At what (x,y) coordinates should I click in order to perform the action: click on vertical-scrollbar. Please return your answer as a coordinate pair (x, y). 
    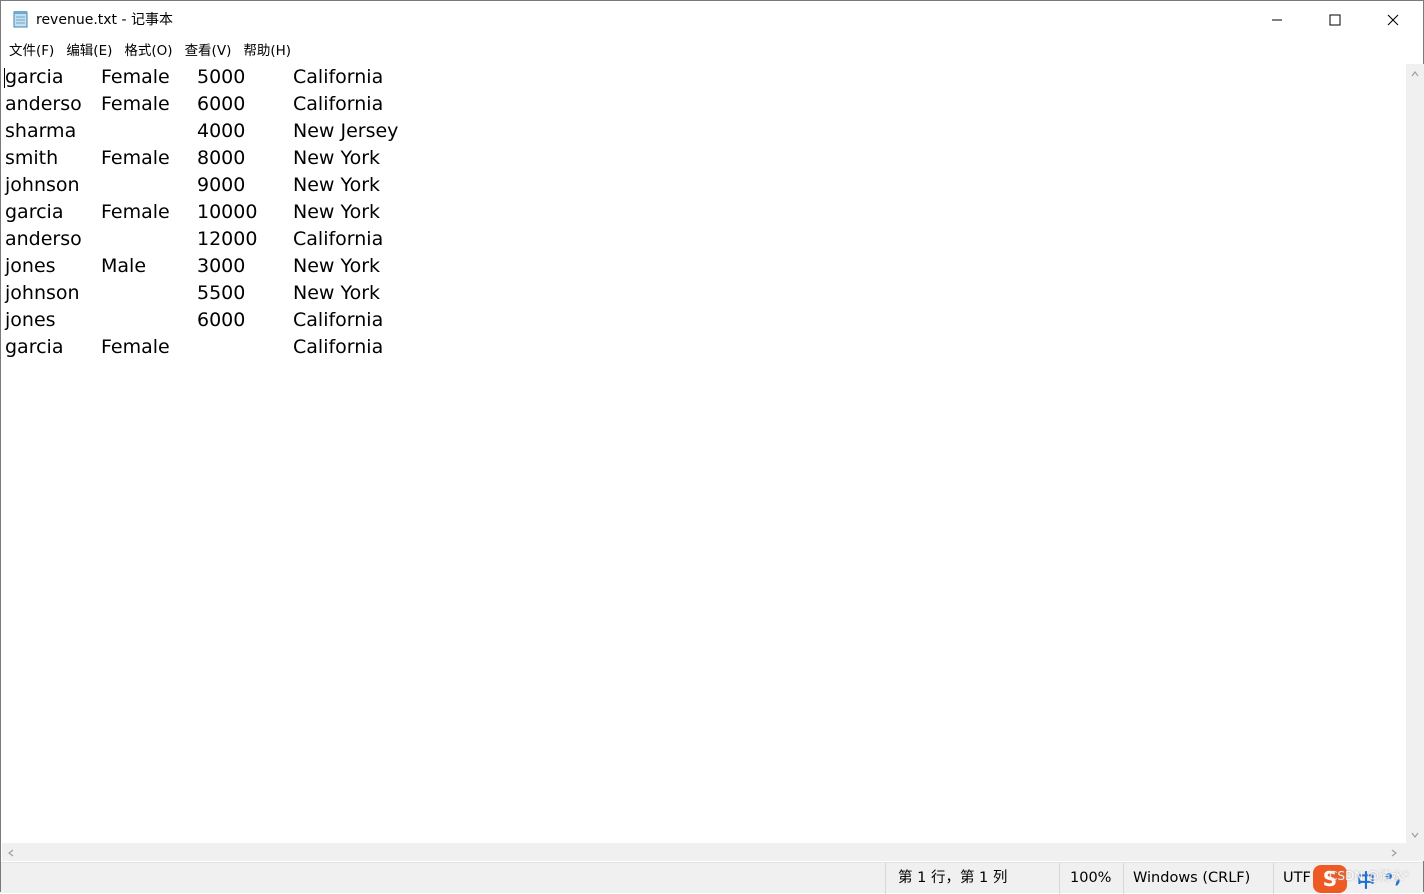
    Looking at the image, I should click on (1415, 453).